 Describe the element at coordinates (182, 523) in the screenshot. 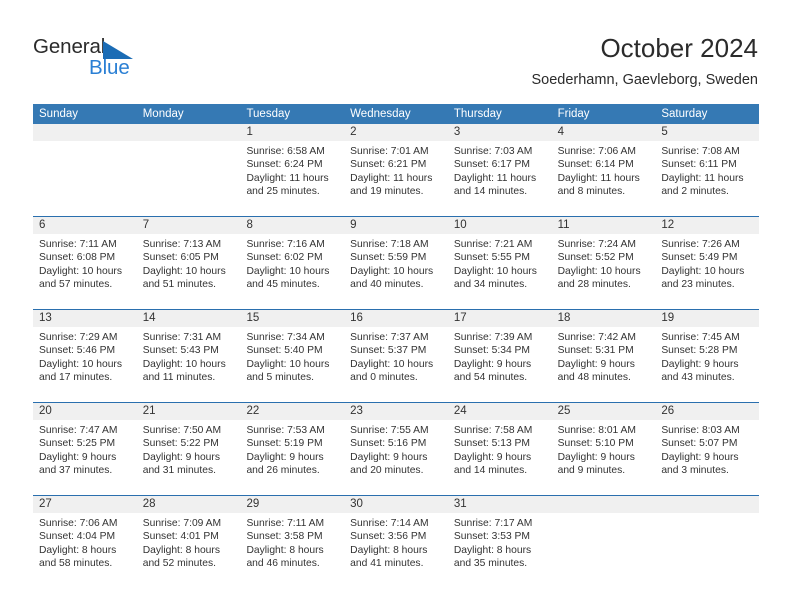

I see `sunrise-text: Sunrise: 7:09 AM` at that location.